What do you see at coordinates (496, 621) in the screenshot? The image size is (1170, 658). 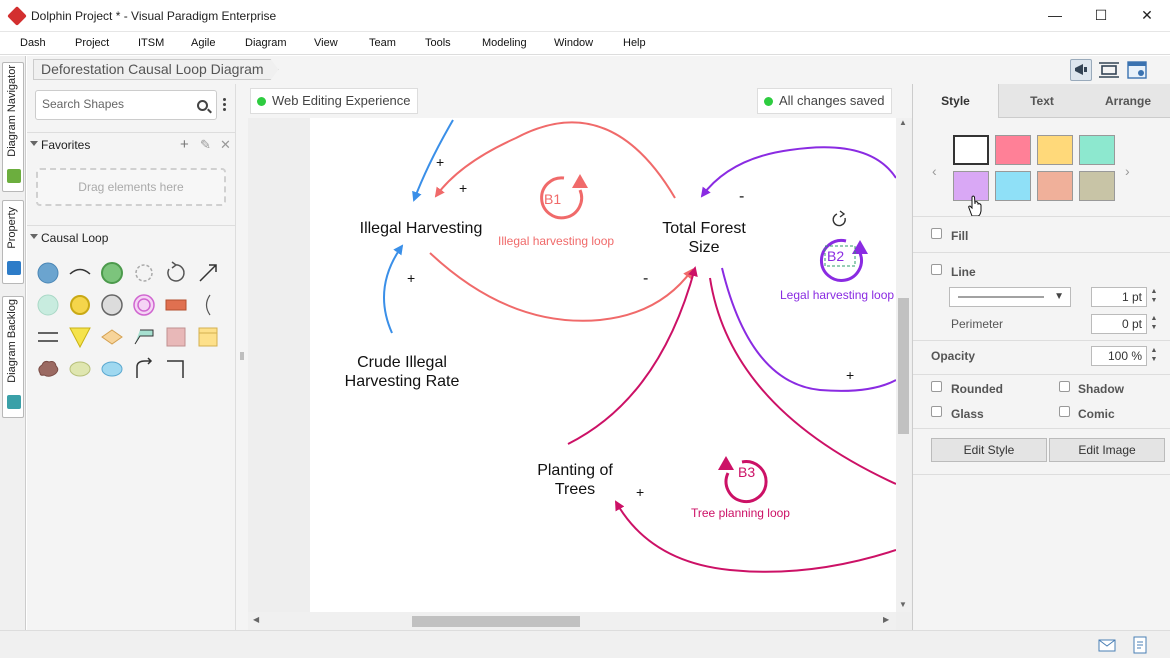 I see `horizontal-scroll-thumb` at bounding box center [496, 621].